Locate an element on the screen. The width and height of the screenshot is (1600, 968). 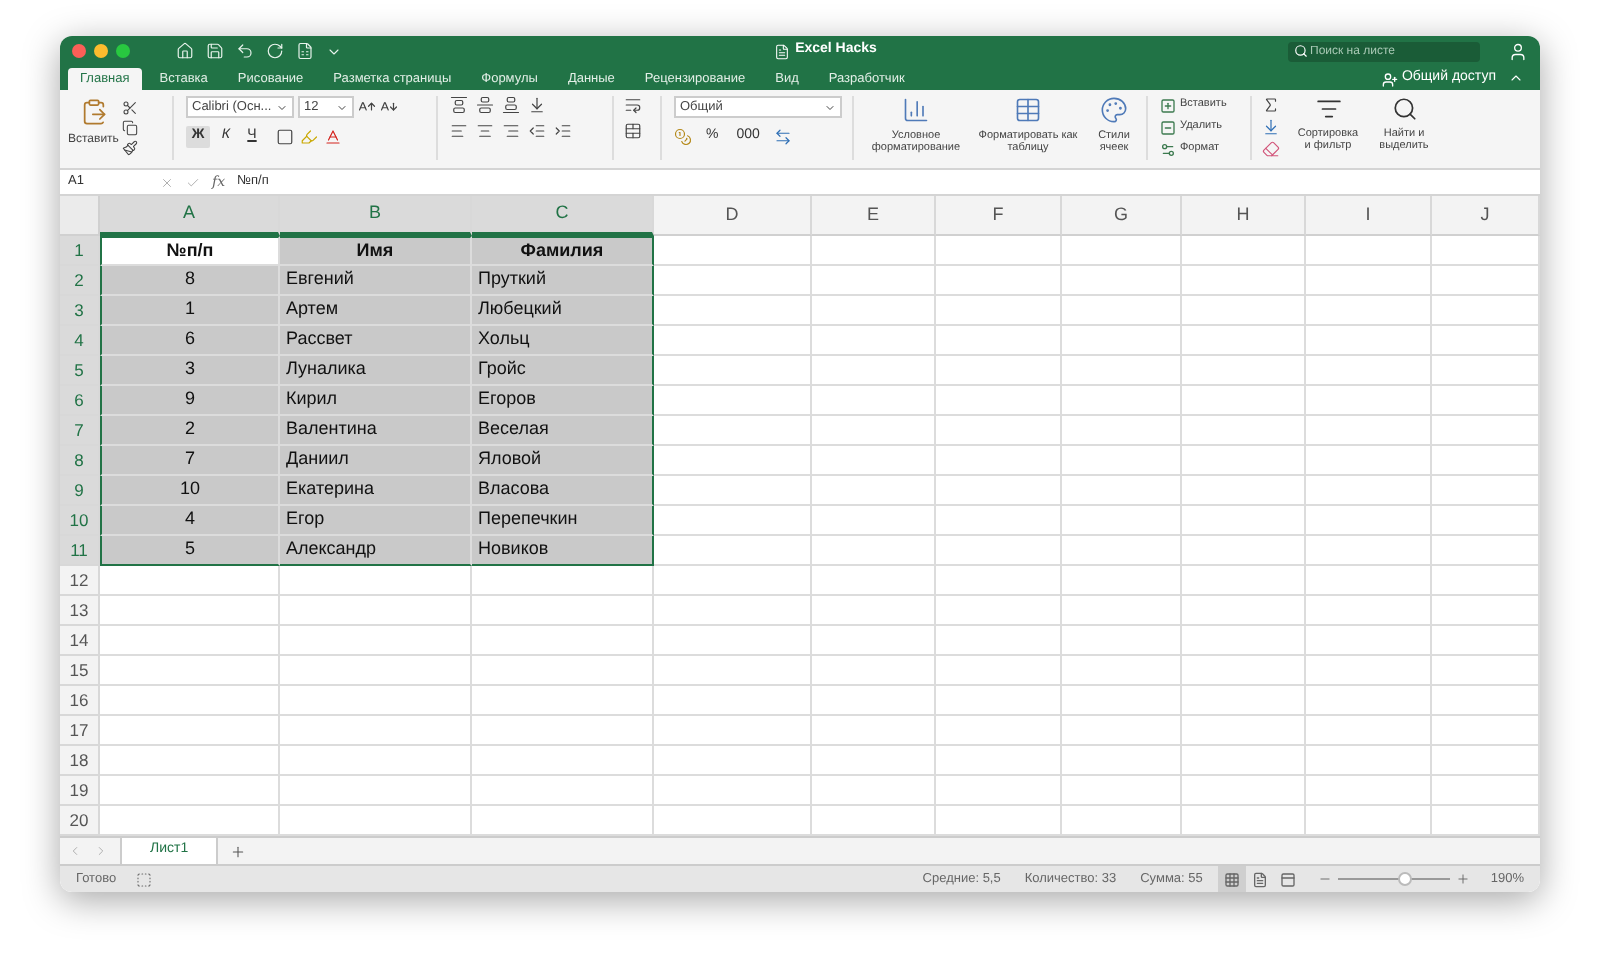
collapse-icon is located at coordinates (1516, 78).